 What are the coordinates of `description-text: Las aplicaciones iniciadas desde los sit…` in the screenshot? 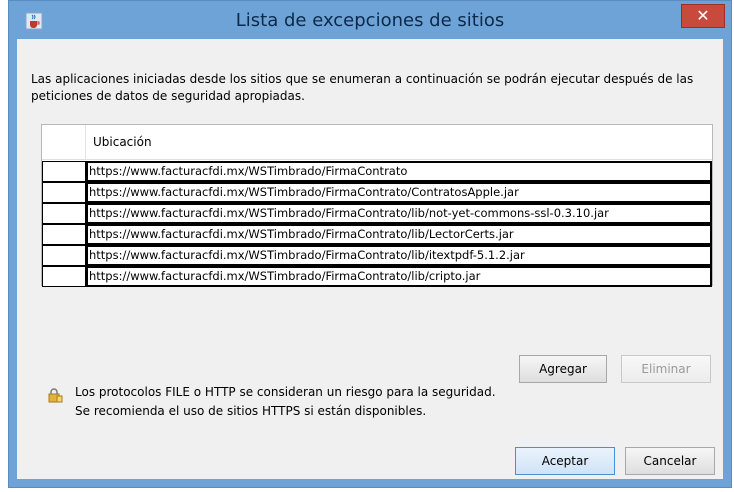 It's located at (362, 87).